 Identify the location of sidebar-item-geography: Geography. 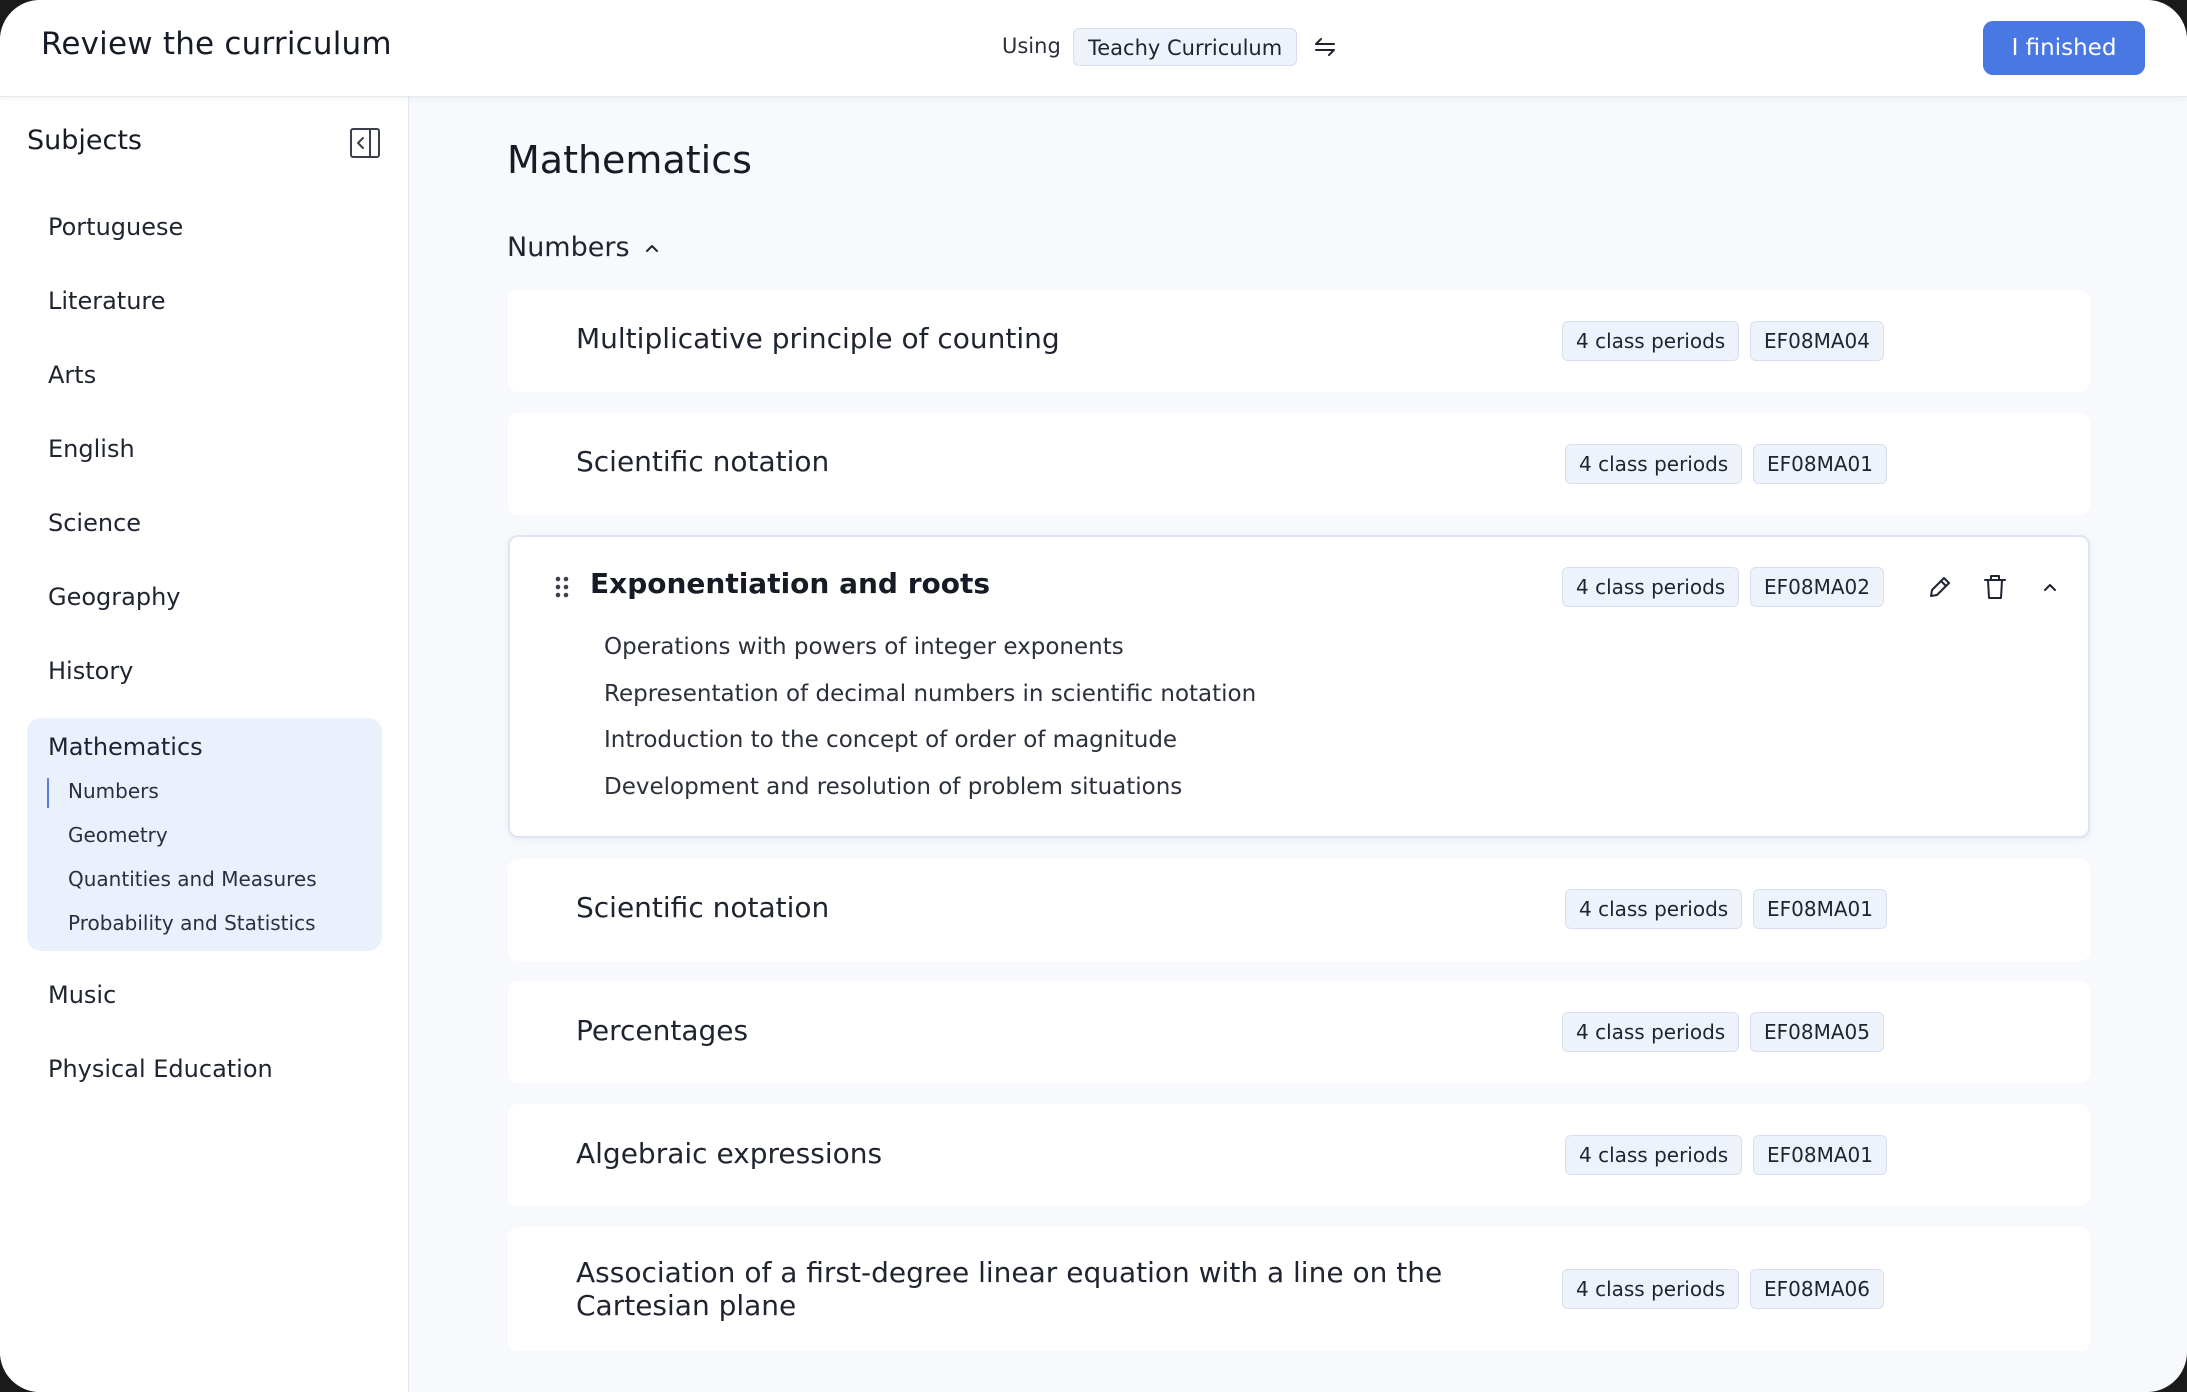
(114, 597).